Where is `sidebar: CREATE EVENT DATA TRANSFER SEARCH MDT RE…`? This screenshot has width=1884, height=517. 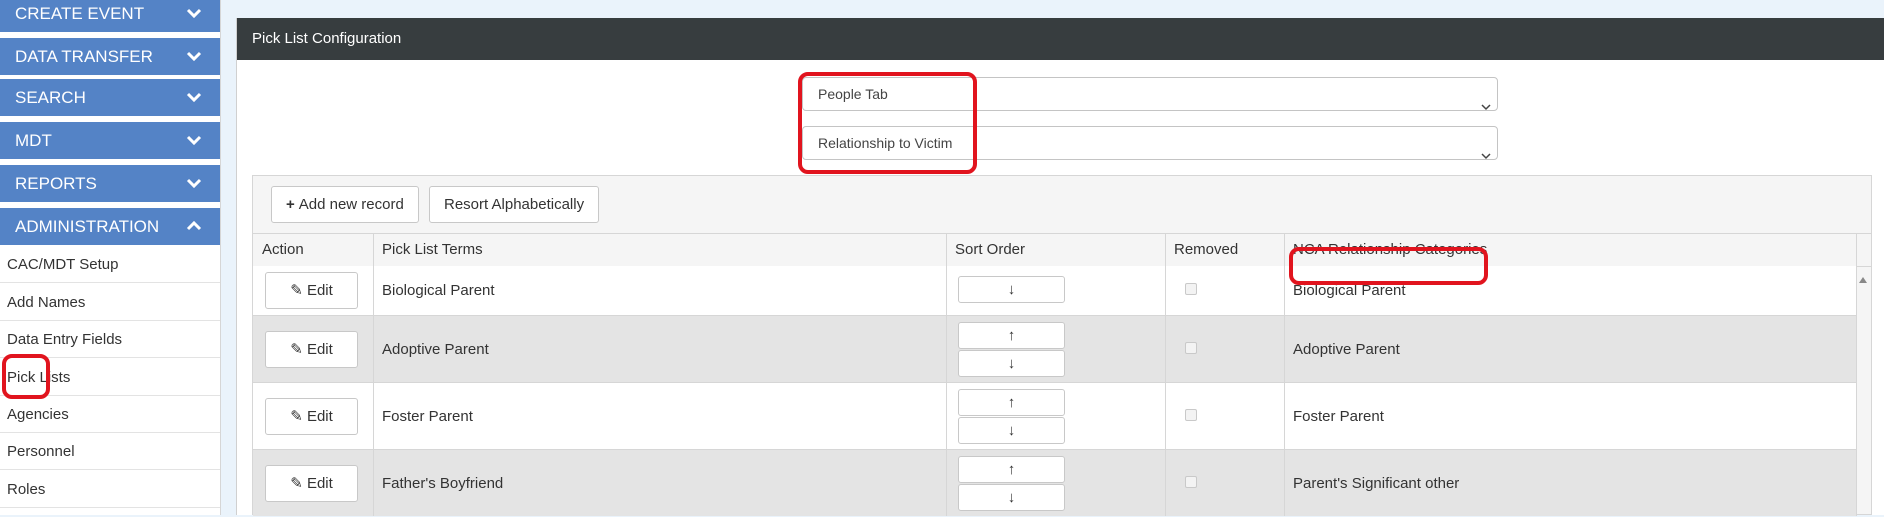 sidebar: CREATE EVENT DATA TRANSFER SEARCH MDT RE… is located at coordinates (110, 257).